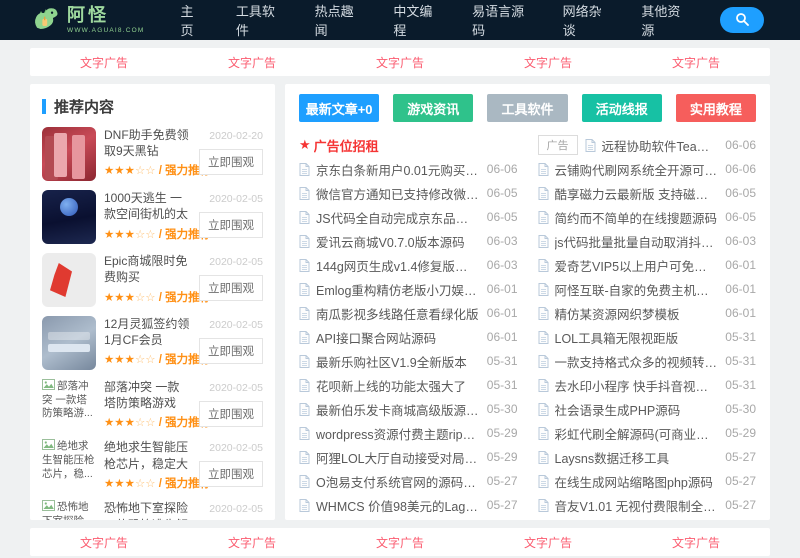 This screenshot has height=558, width=800. Describe the element at coordinates (636, 265) in the screenshot. I see `article-title: 爱奇艺VIP5以上用户可免费发爱奇艺VIP红包` at that location.